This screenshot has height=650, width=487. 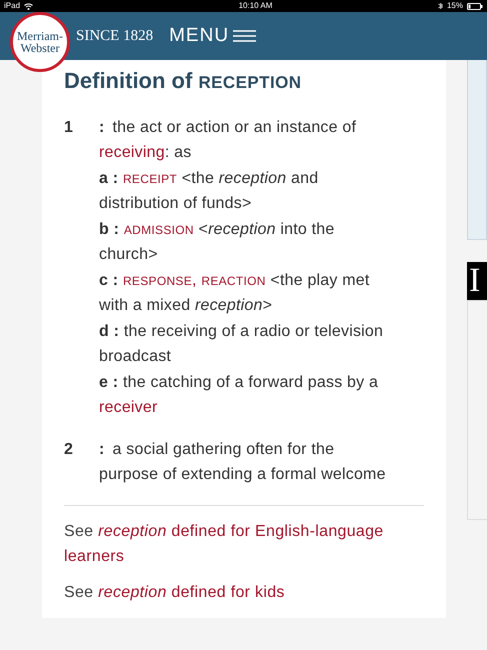 I want to click on sense-number: 1, so click(x=69, y=128).